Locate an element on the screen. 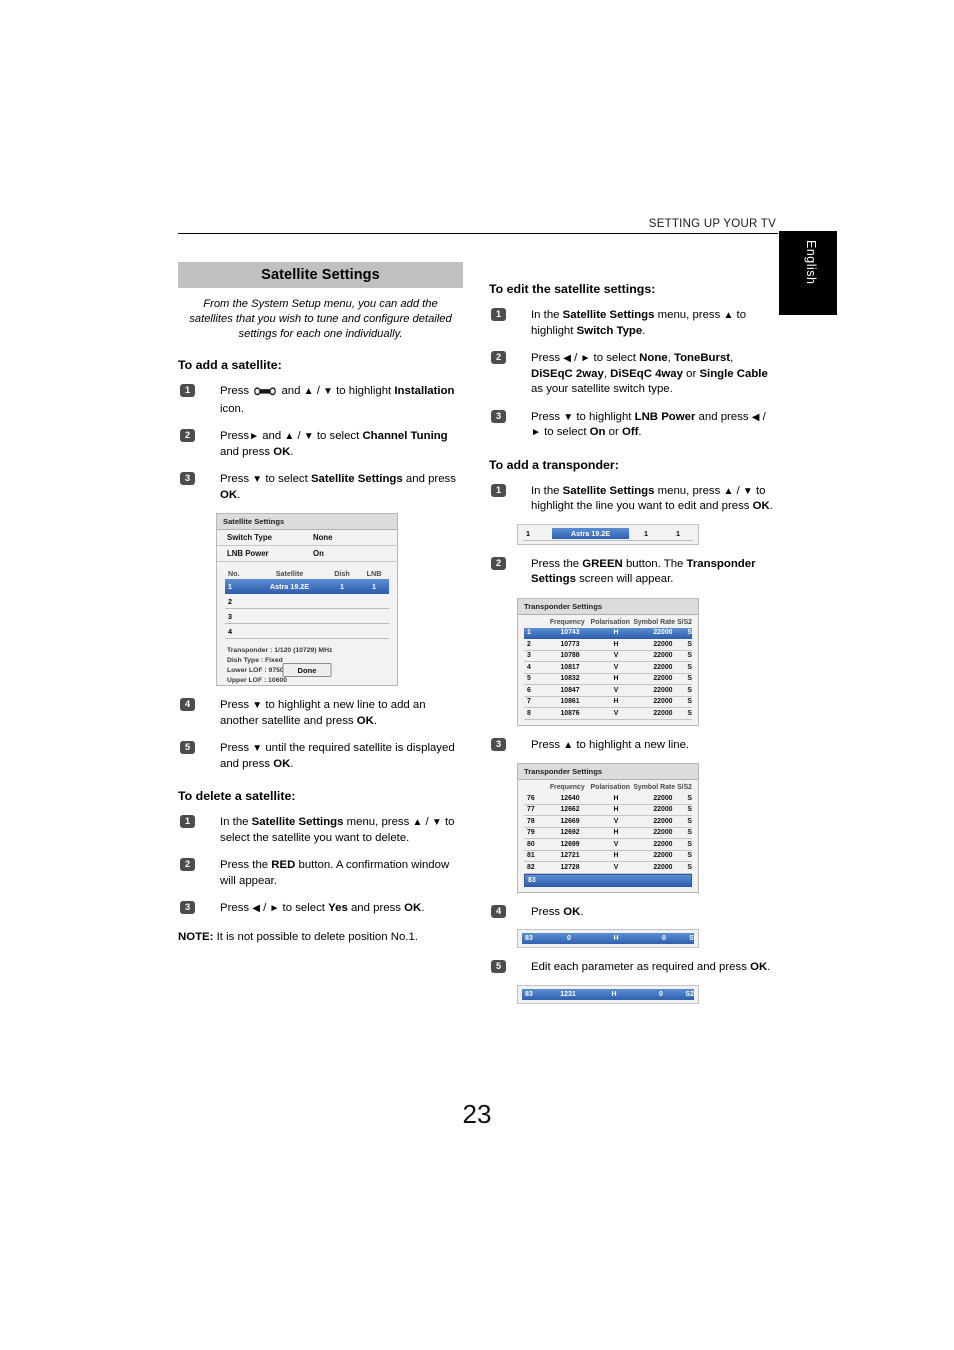  satellite-row-strip-inner: 1 Astra 19.2E 1 1 is located at coordinates (608, 534).